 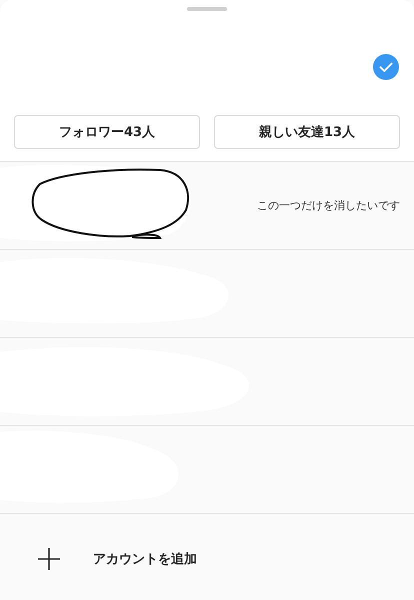 What do you see at coordinates (386, 67) in the screenshot?
I see `check-icon` at bounding box center [386, 67].